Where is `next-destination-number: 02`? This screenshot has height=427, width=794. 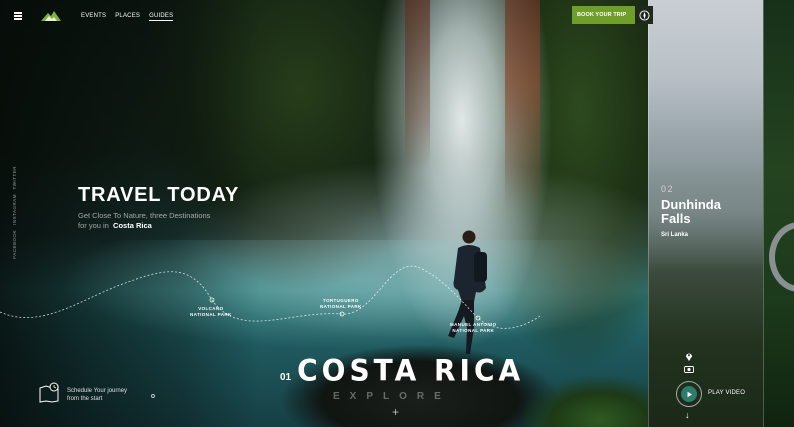
next-destination-number: 02 is located at coordinates (668, 189).